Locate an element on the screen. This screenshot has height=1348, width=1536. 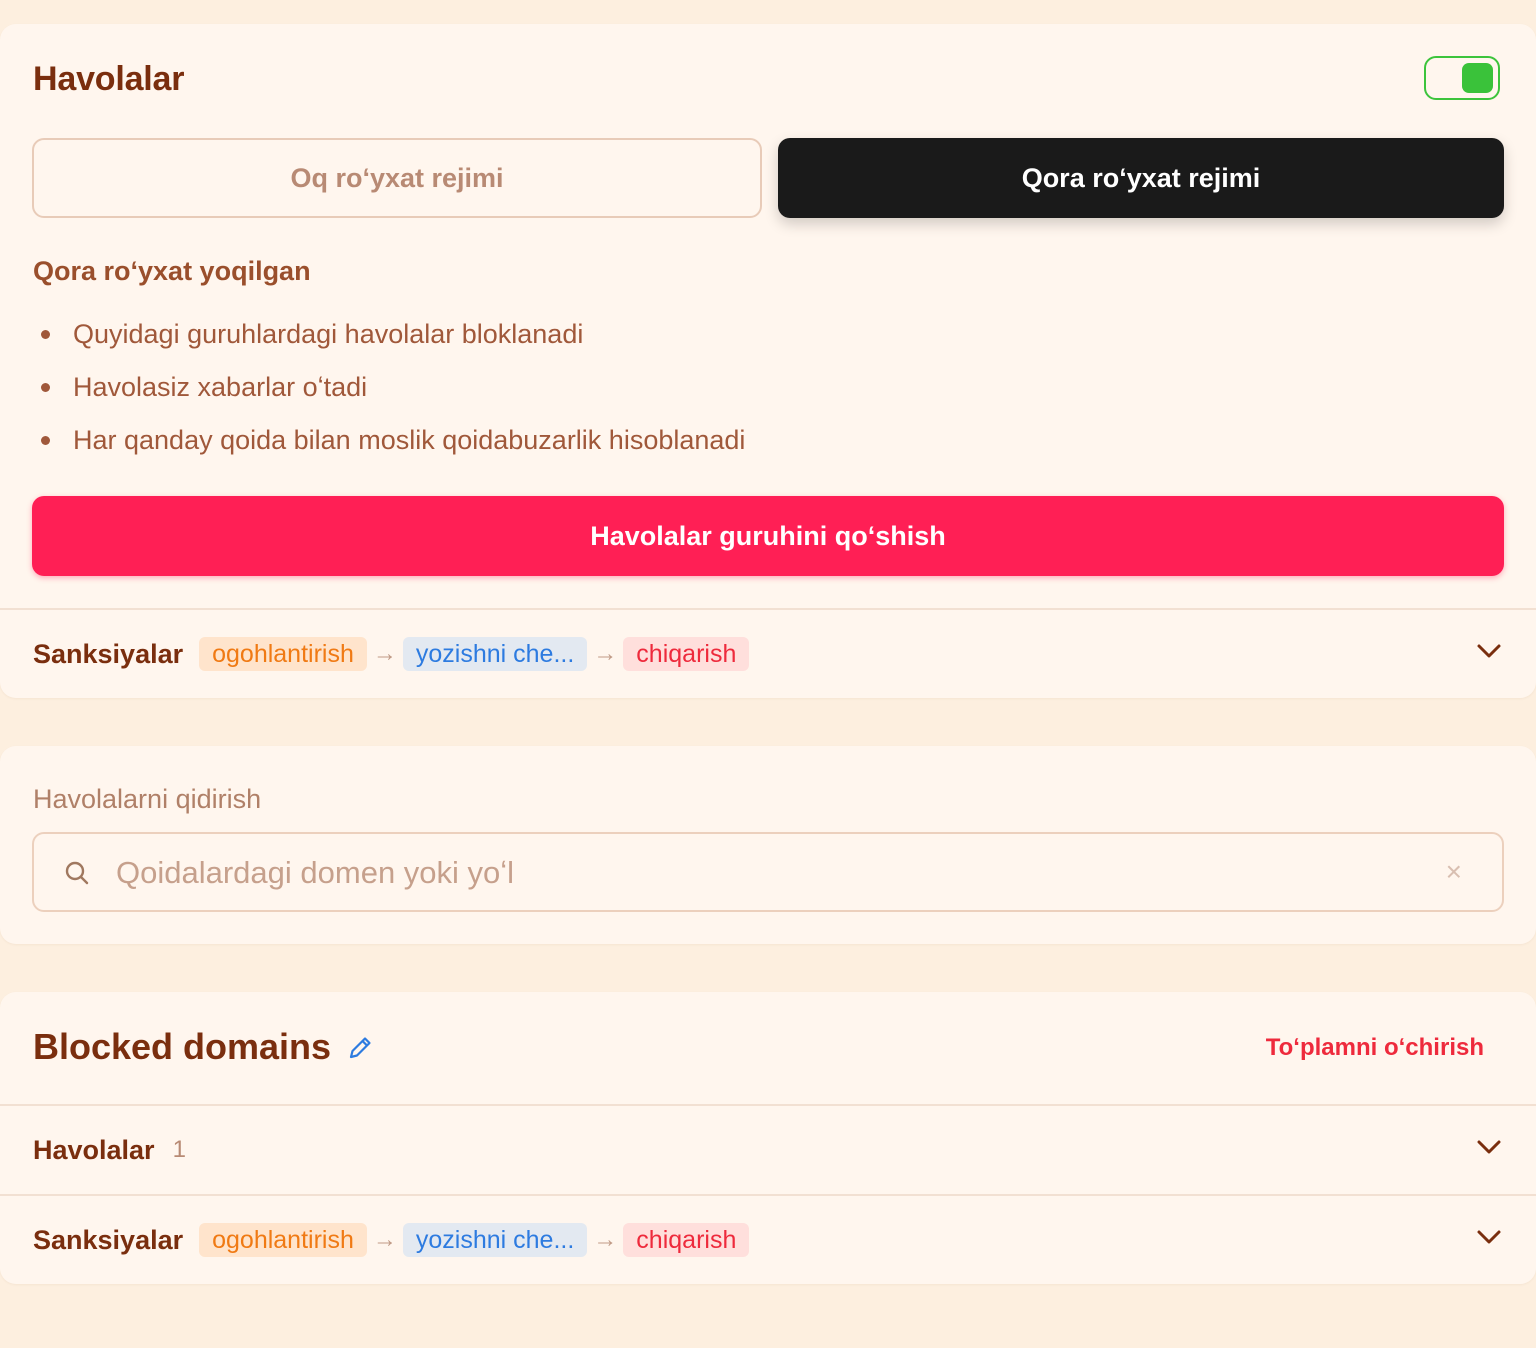
links-title: Havolalar is located at coordinates (109, 79).